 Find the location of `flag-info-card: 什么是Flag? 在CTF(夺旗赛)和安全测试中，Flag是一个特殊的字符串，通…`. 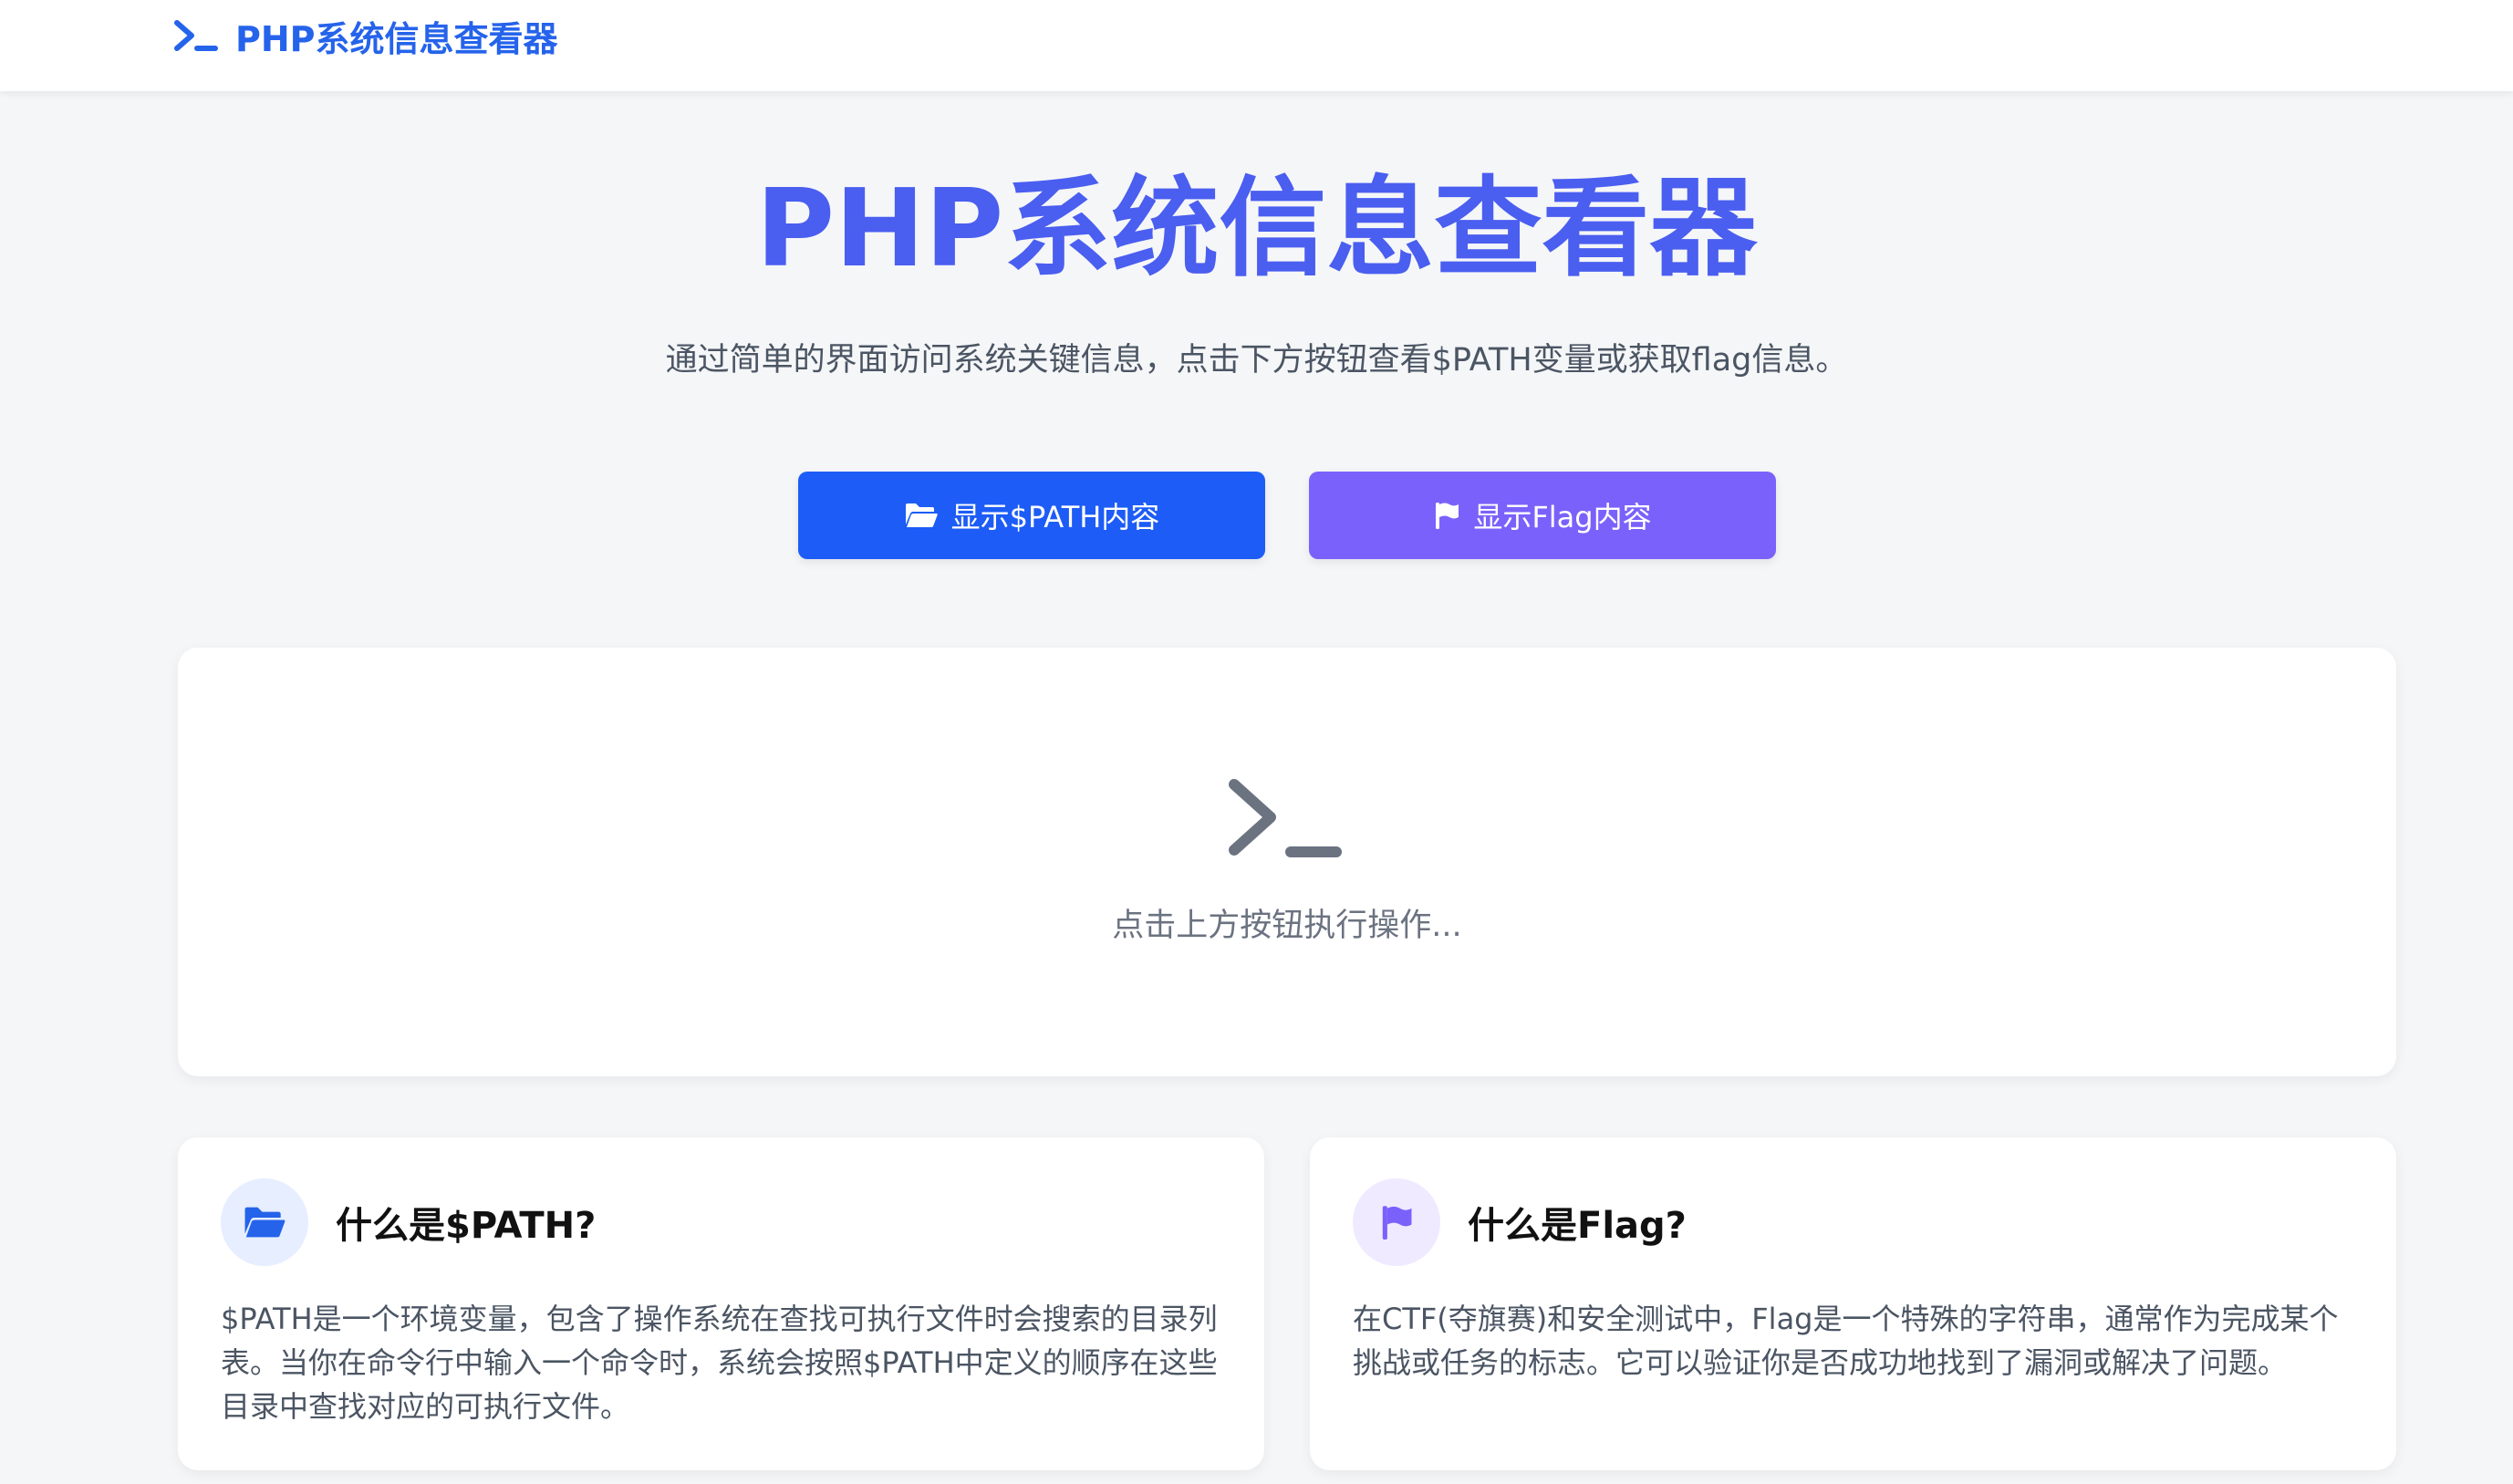

flag-info-card: 什么是Flag? 在CTF(夺旗赛)和安全测试中，Flag是一个特殊的字符串，通… is located at coordinates (1853, 1304).